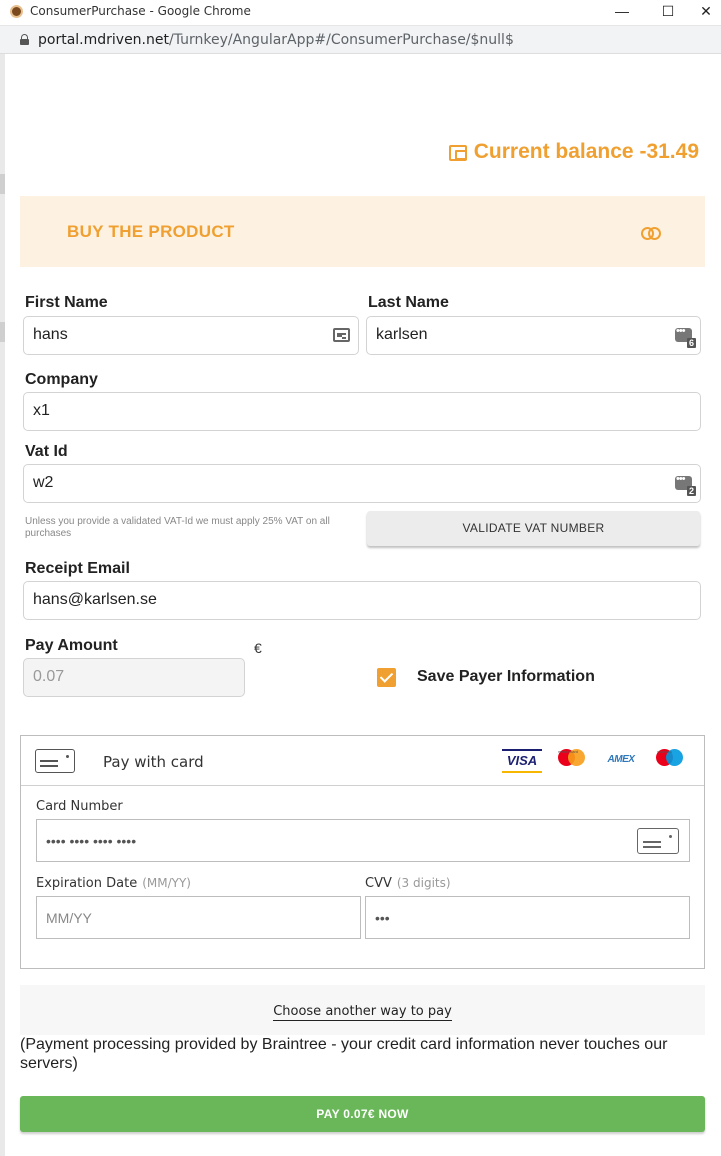 The image size is (721, 1156). I want to click on card-number-input: •••• •••• •••• ••••, so click(363, 840).